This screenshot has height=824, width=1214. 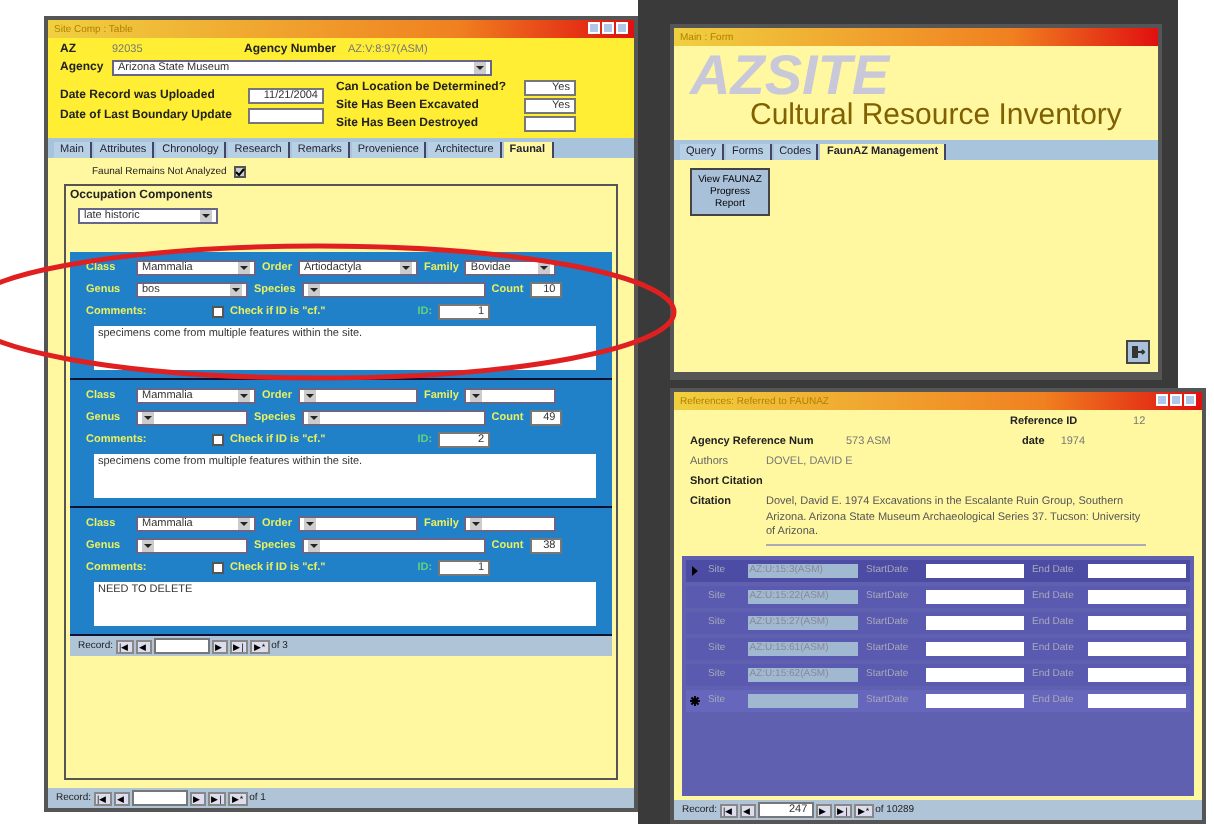 I want to click on exit-button, so click(x=1138, y=352).